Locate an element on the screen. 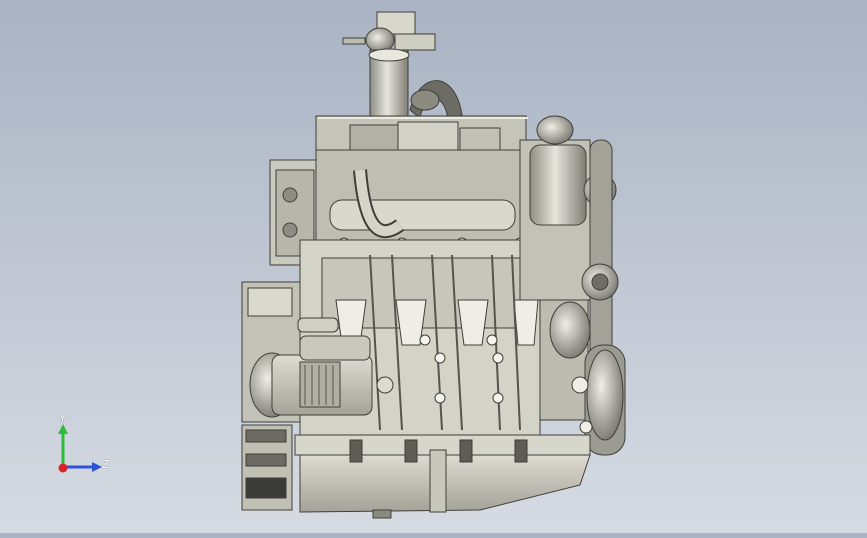 Image resolution: width=867 pixels, height=538 pixels. x-axis-dot is located at coordinates (63, 468).